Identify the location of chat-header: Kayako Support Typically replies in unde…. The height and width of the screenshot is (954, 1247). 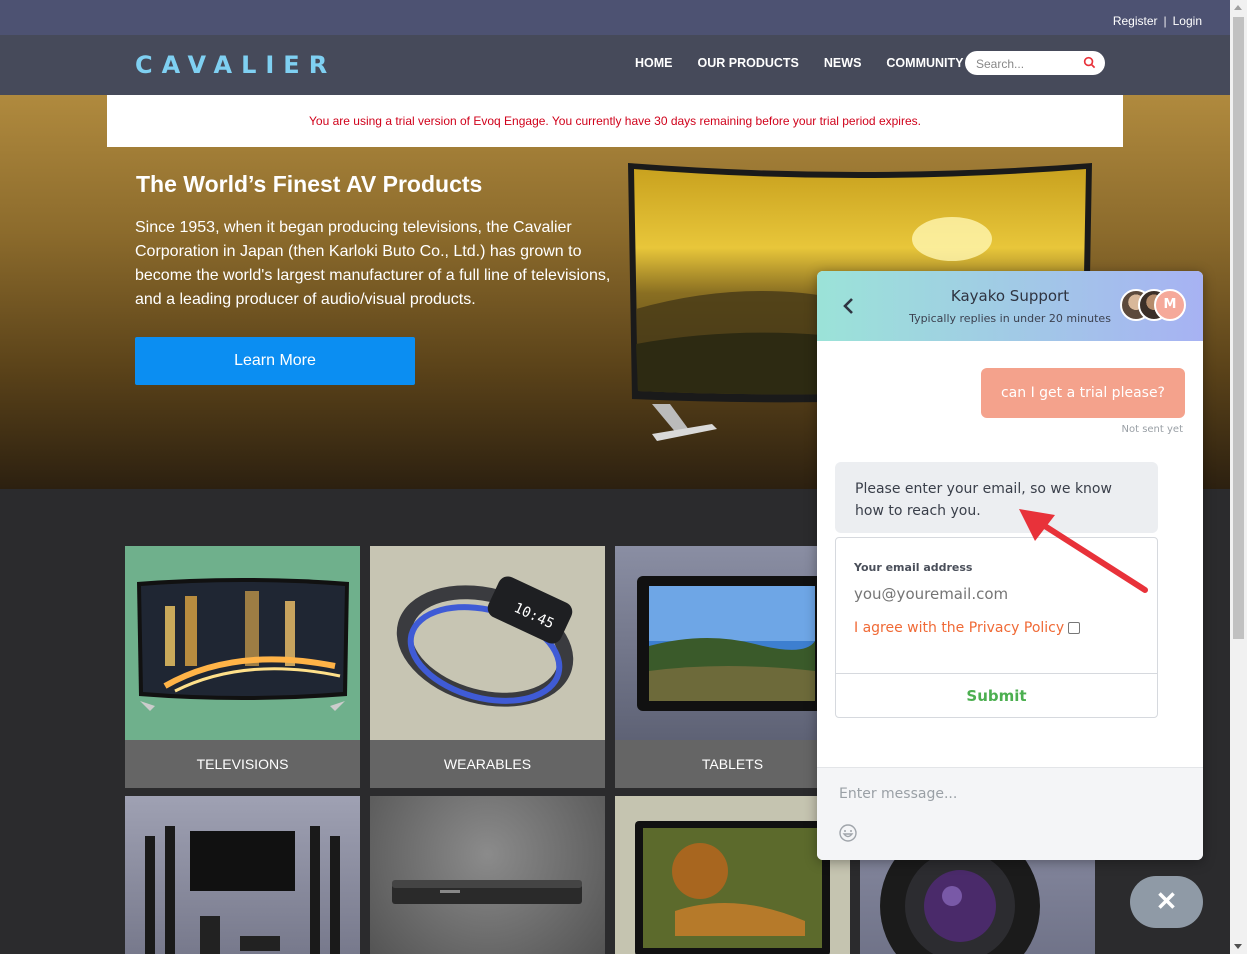
(1010, 306).